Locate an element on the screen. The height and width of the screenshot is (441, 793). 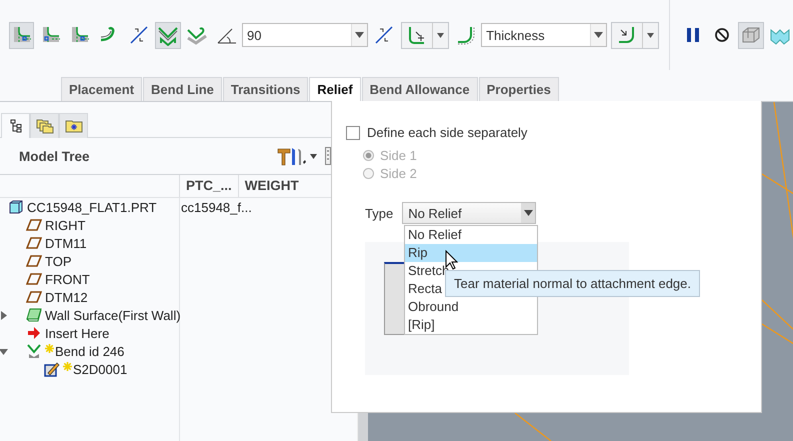
dropdown-option: Obround is located at coordinates (471, 307).